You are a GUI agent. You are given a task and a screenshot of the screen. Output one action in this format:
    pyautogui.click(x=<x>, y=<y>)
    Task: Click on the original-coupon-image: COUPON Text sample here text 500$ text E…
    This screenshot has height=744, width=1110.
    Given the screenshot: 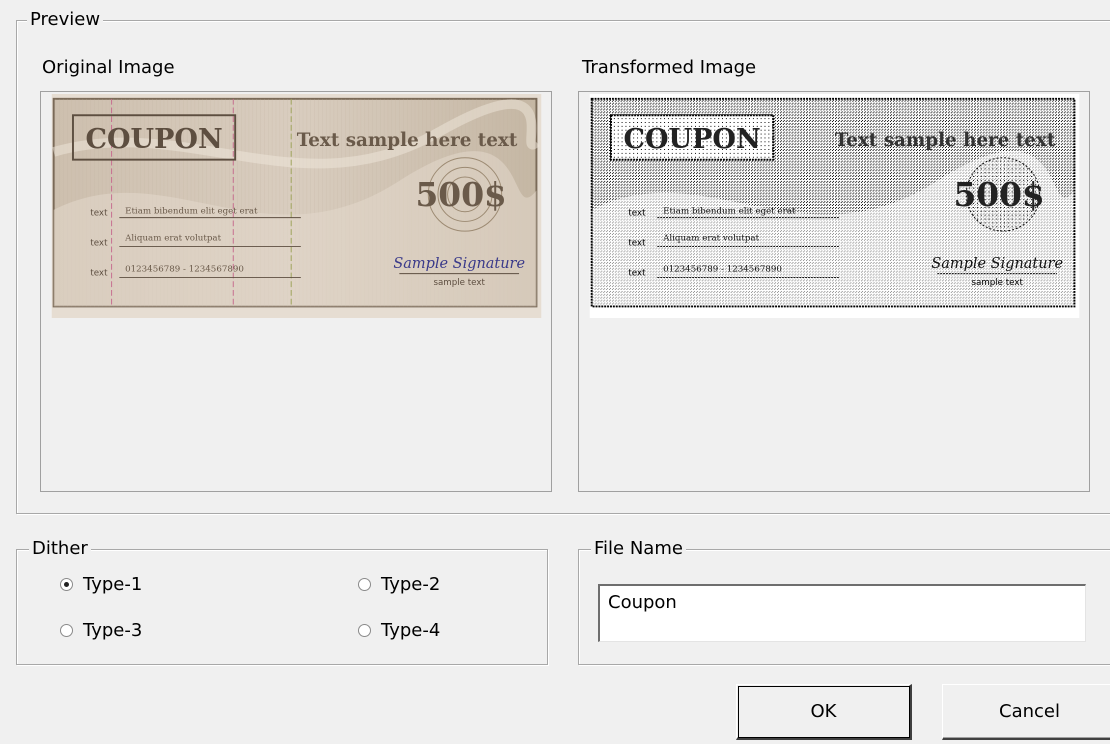 What is the action you would take?
    pyautogui.click(x=296, y=206)
    